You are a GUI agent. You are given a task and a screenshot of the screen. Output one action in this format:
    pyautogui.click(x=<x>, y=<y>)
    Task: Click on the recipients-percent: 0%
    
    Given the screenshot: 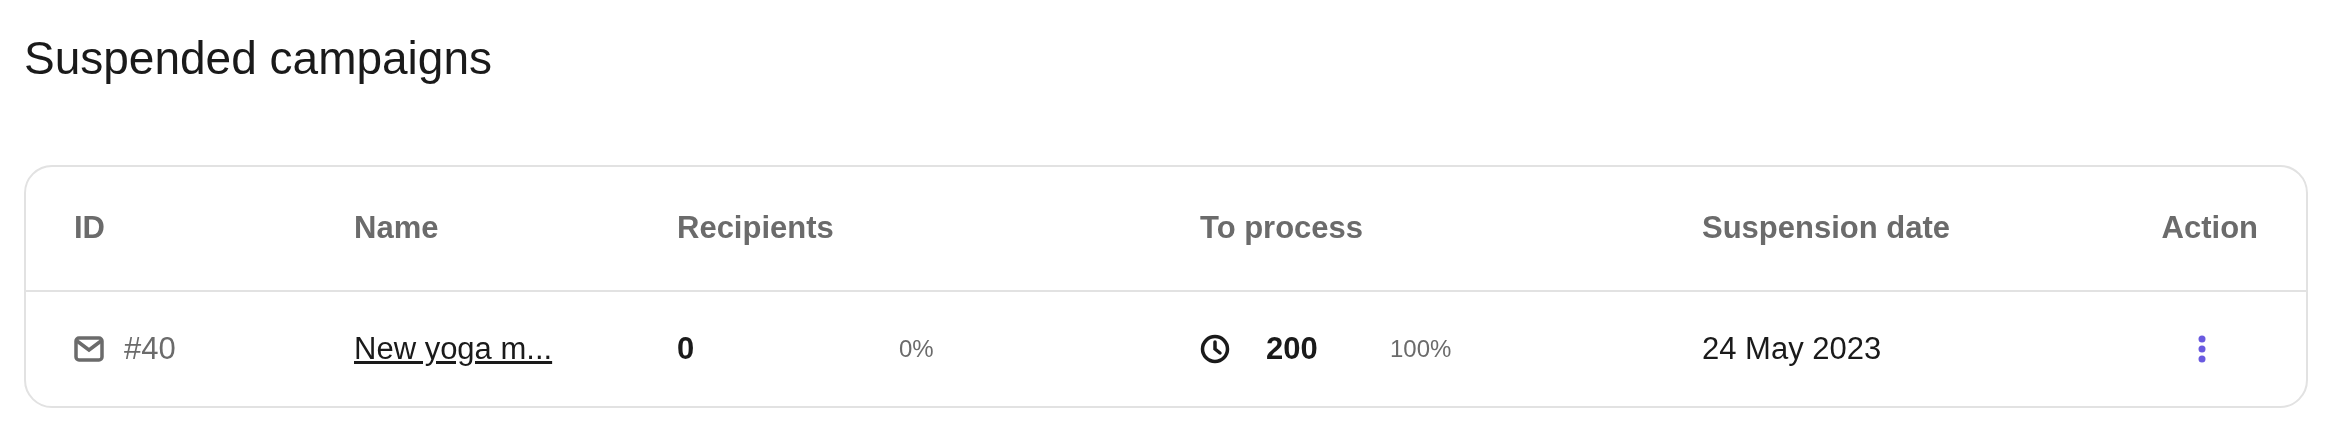 What is the action you would take?
    pyautogui.click(x=916, y=349)
    